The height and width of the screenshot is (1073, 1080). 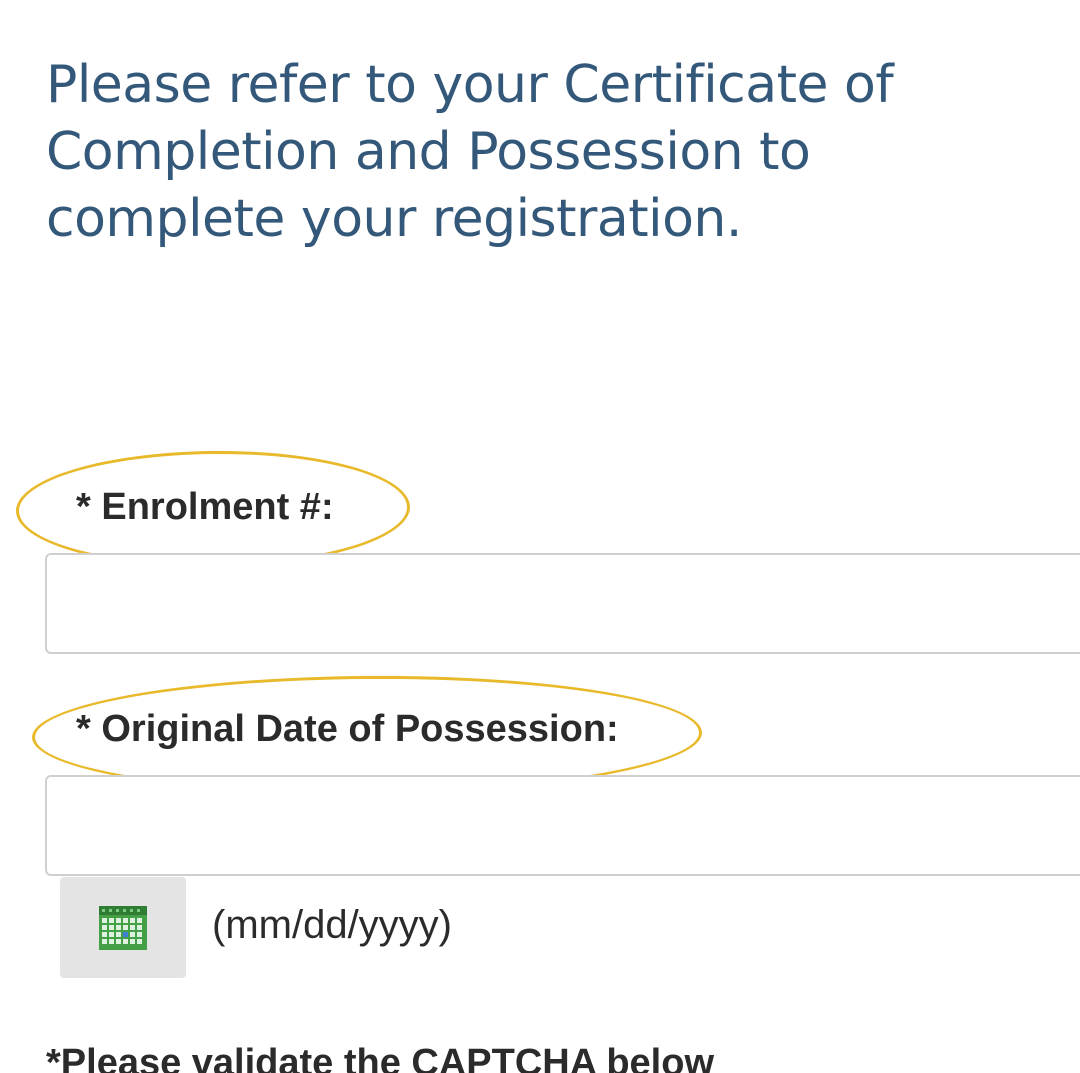 I want to click on calendar-icon, so click(x=123, y=927).